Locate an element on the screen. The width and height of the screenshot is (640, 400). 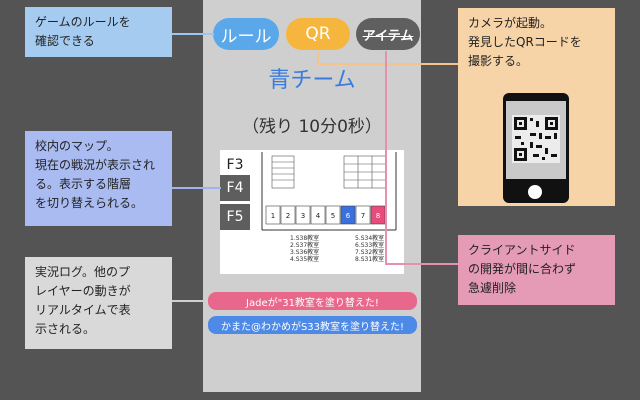
qr-code-icon is located at coordinates (536, 139).